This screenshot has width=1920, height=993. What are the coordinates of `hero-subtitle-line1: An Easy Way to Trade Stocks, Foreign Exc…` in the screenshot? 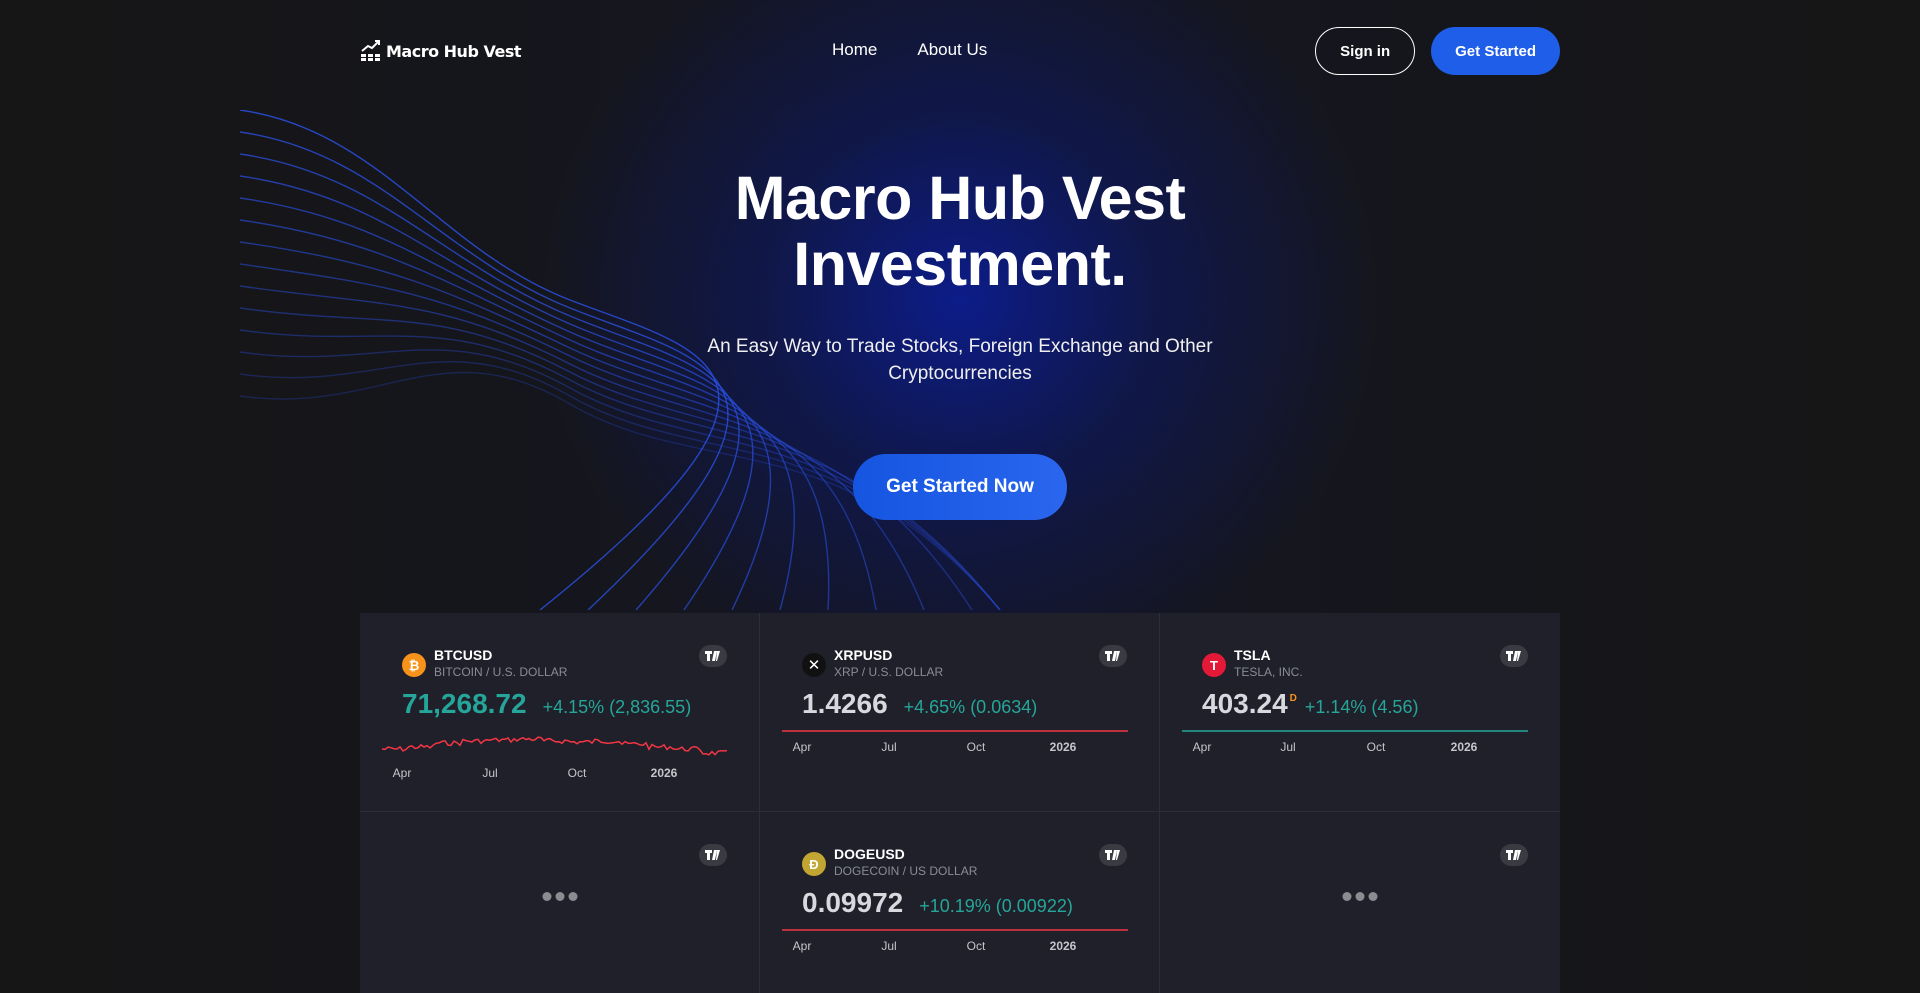 It's located at (960, 346).